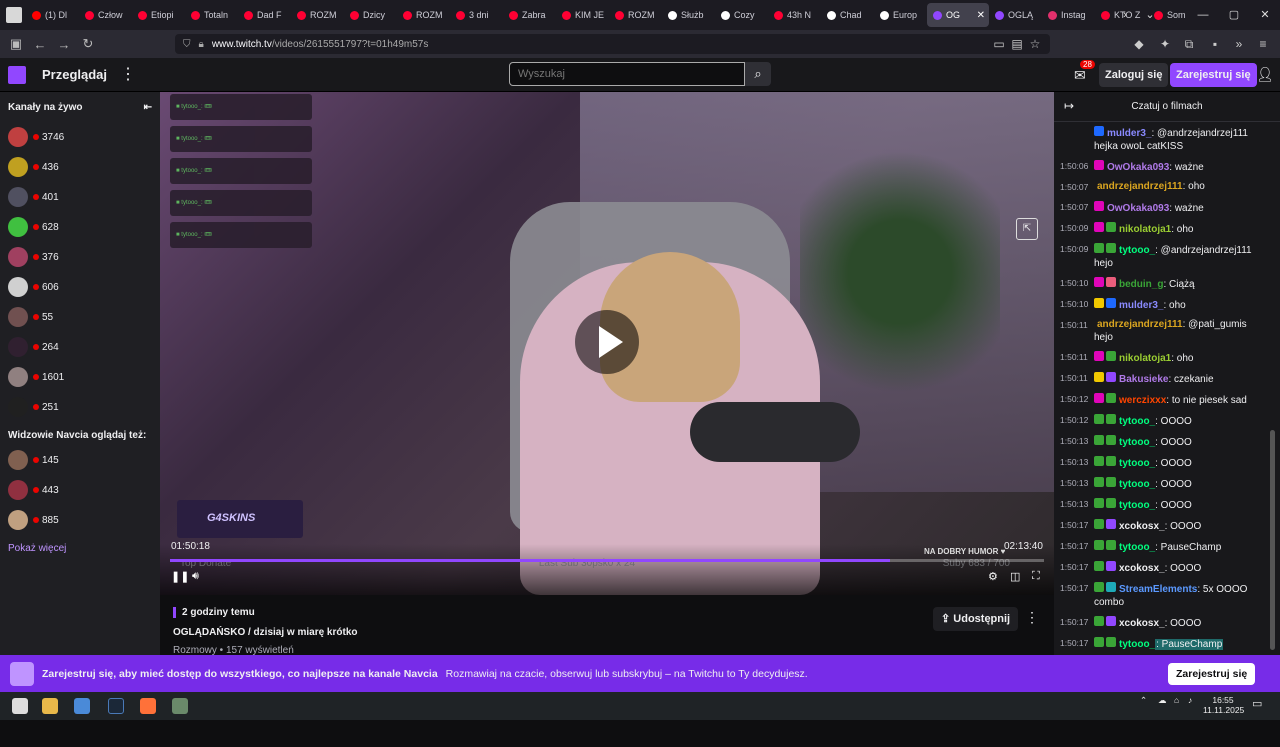 The image size is (1280, 747). What do you see at coordinates (1165, 44) in the screenshot?
I see `extension-fox-icon: ✦` at bounding box center [1165, 44].